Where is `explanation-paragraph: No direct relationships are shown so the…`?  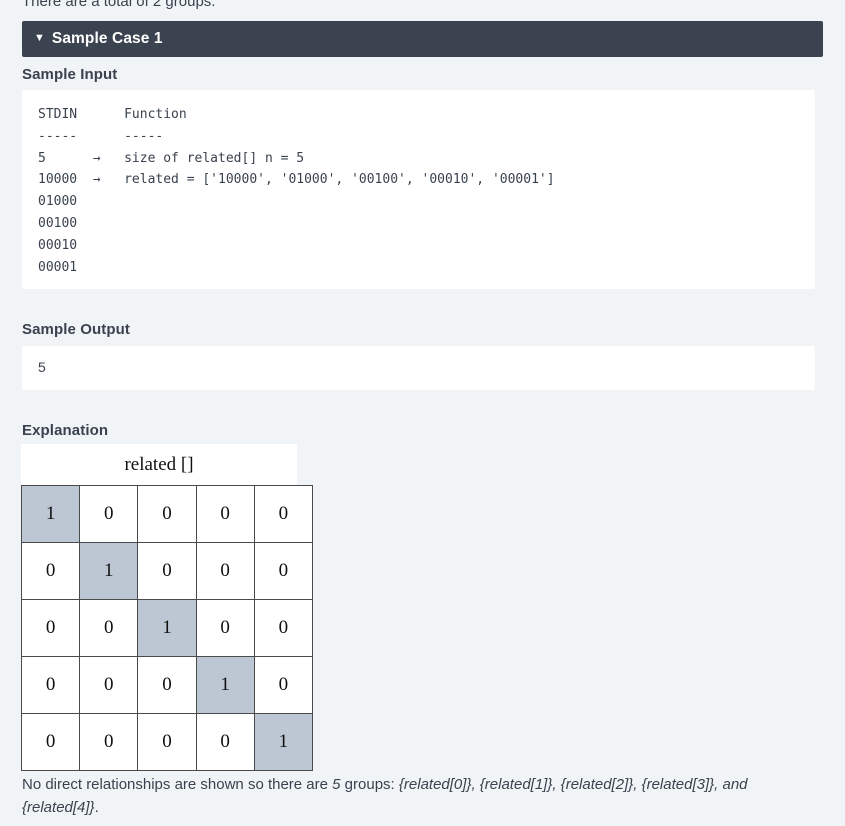
explanation-paragraph: No direct relationships are shown so the… is located at coordinates (402, 796).